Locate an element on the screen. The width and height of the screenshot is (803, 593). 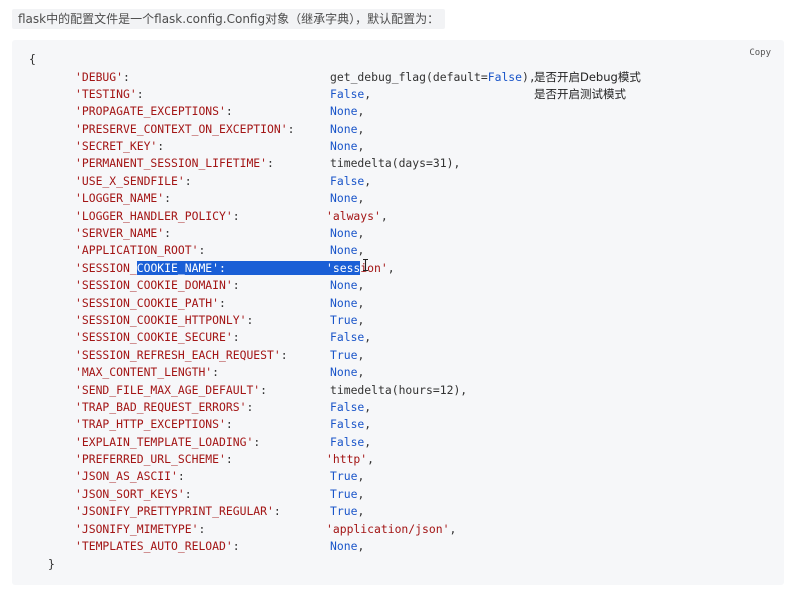
config-key: 'SESSION_COOKIE_HTTPONLY': is located at coordinates (164, 319).